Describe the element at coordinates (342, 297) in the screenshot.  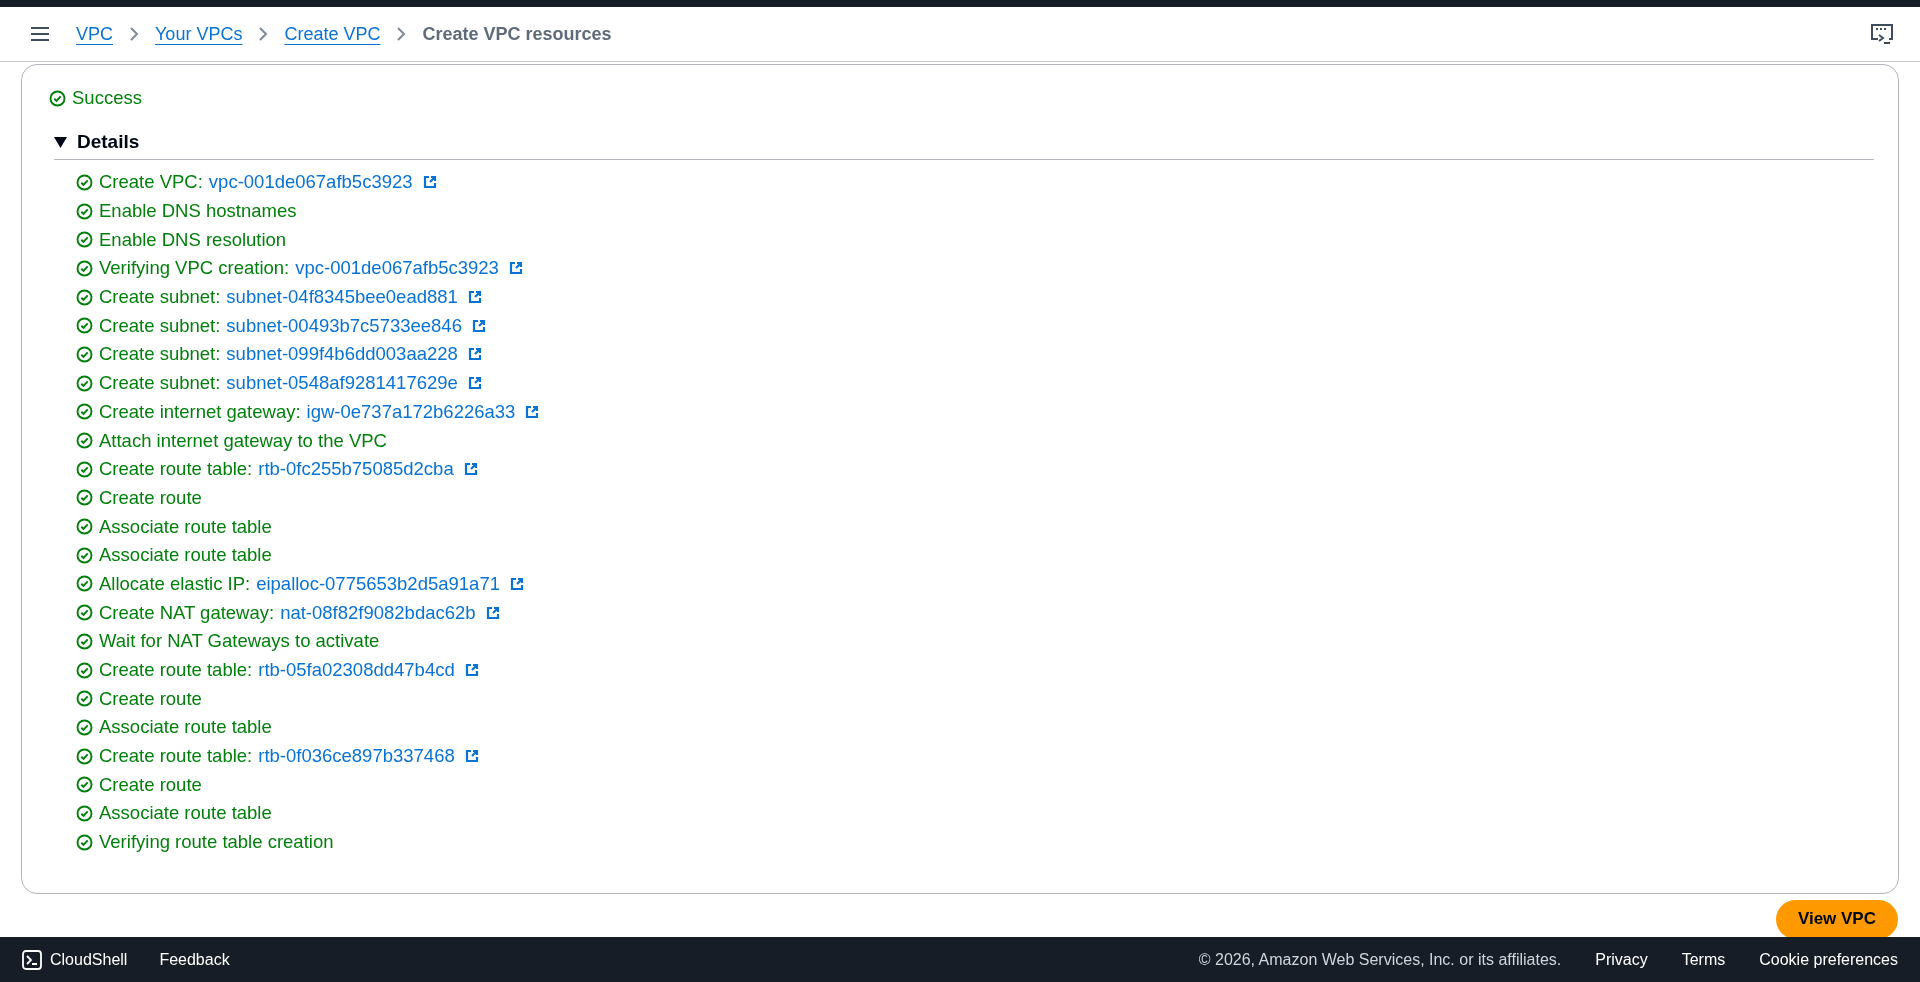
I see `resource-link: subnet-04f8345bee0ead881` at that location.